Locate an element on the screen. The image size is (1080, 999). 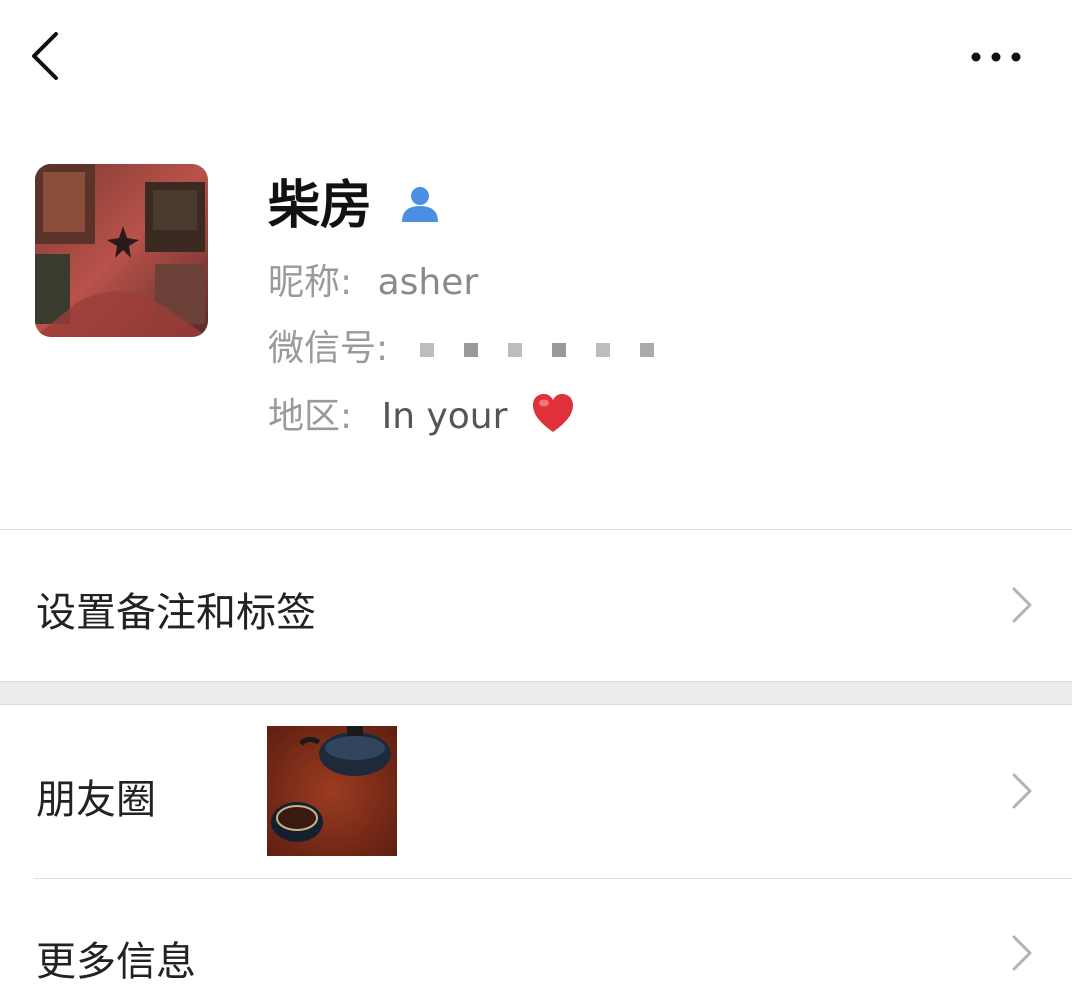
more-options-button is located at coordinates (997, 57).